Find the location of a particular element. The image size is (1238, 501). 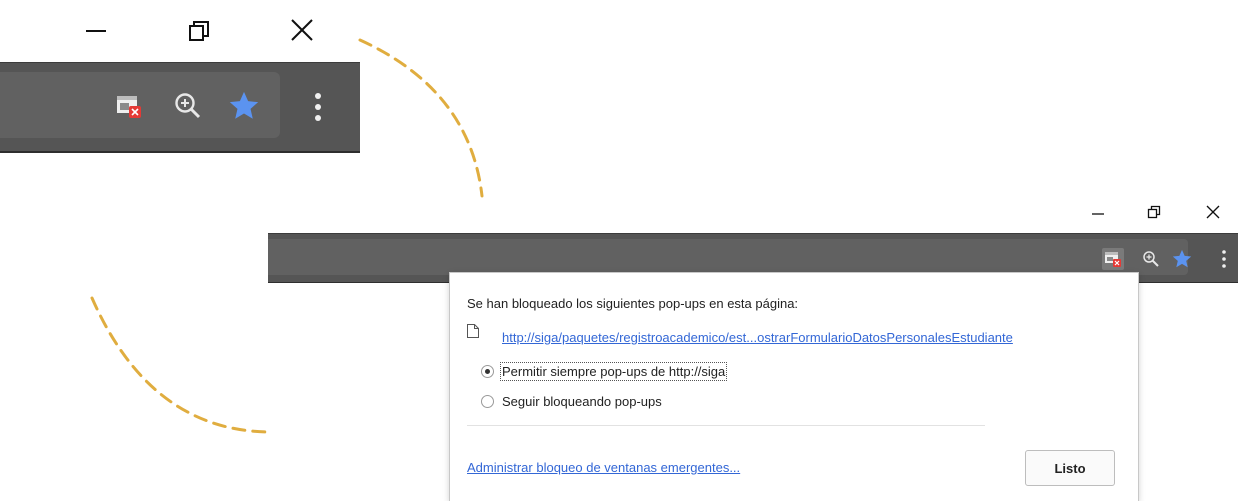

divider is located at coordinates (726, 425).